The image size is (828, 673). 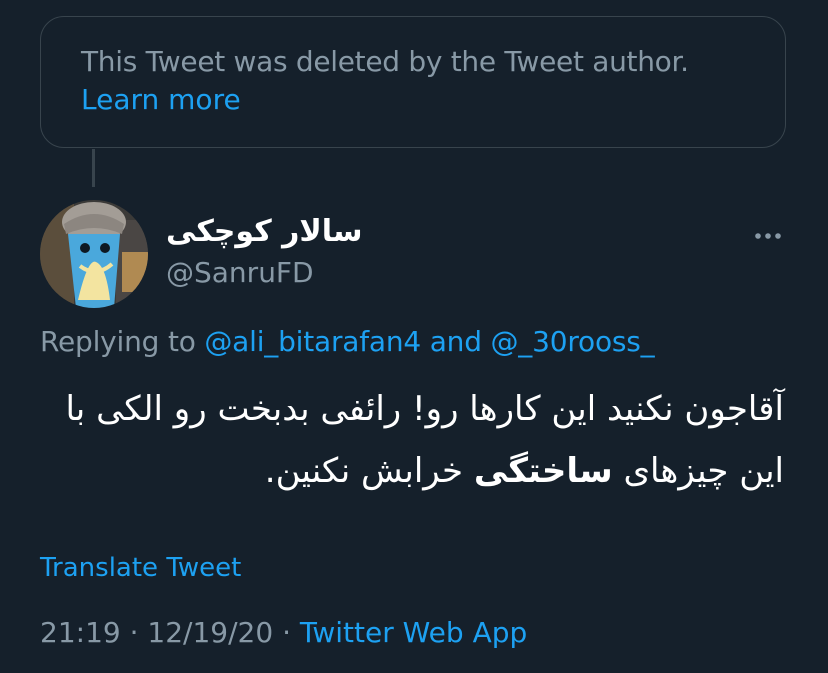 I want to click on tweet-date: 12/19/20, so click(x=210, y=632).